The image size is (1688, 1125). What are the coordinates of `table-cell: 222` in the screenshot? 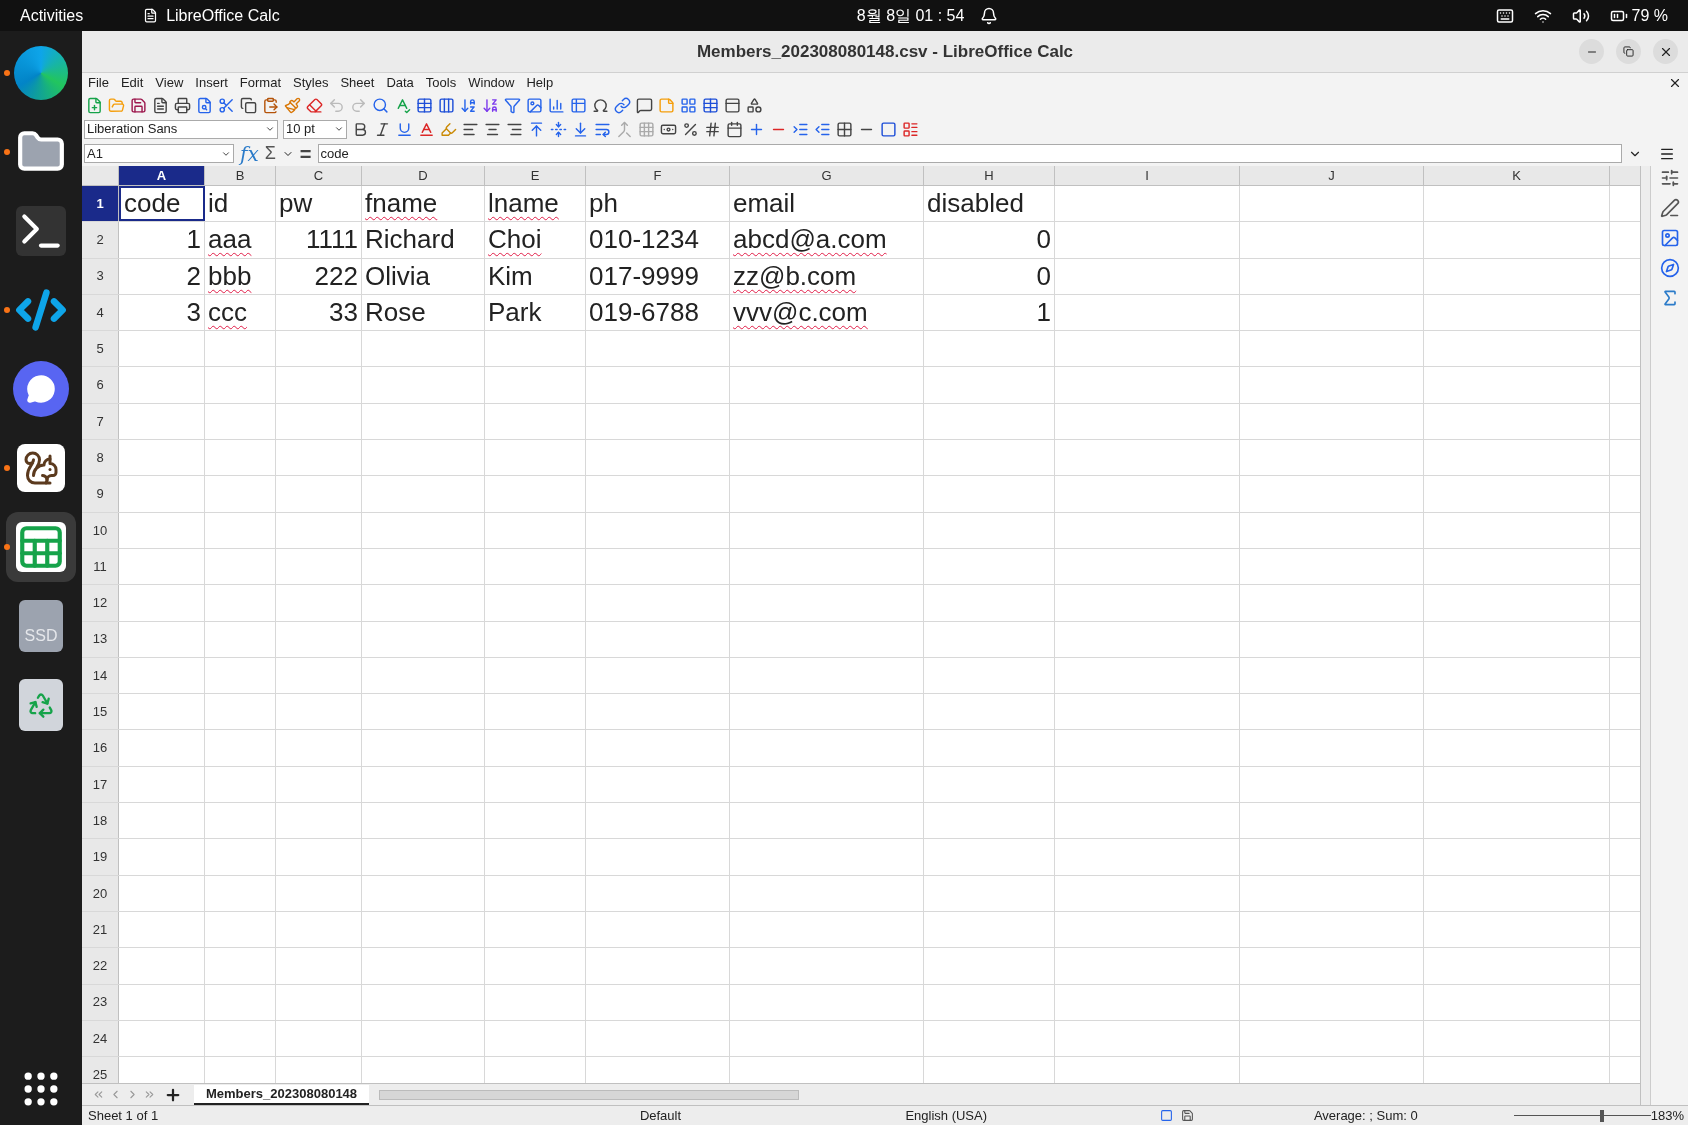 It's located at (319, 276).